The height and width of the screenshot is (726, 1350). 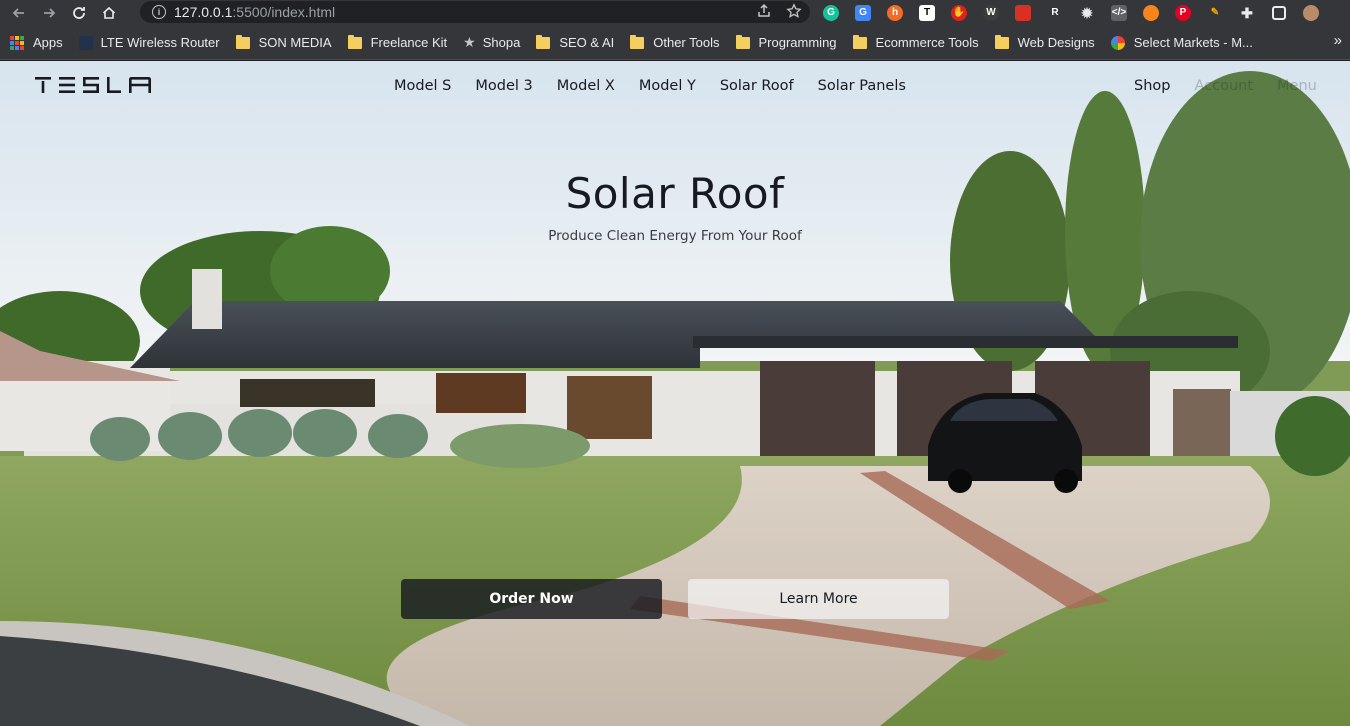 I want to click on avatar, so click(x=1311, y=13).